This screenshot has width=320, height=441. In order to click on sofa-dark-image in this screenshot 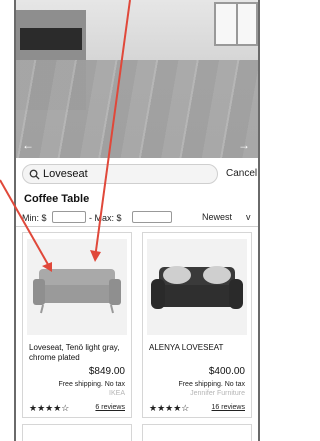, I will do `click(197, 287)`.